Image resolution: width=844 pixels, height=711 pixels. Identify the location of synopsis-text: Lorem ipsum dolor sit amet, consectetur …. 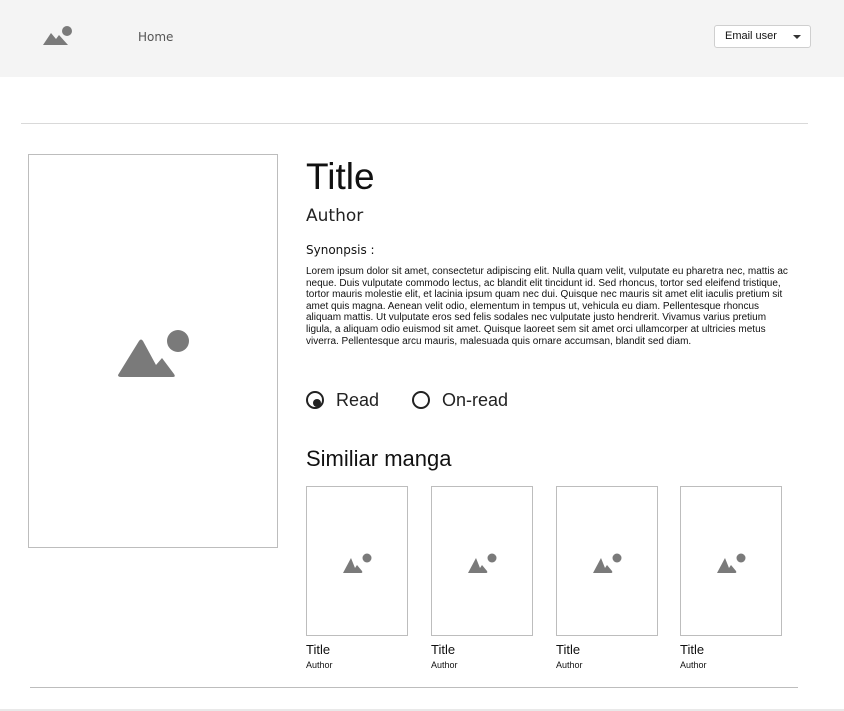
(547, 306).